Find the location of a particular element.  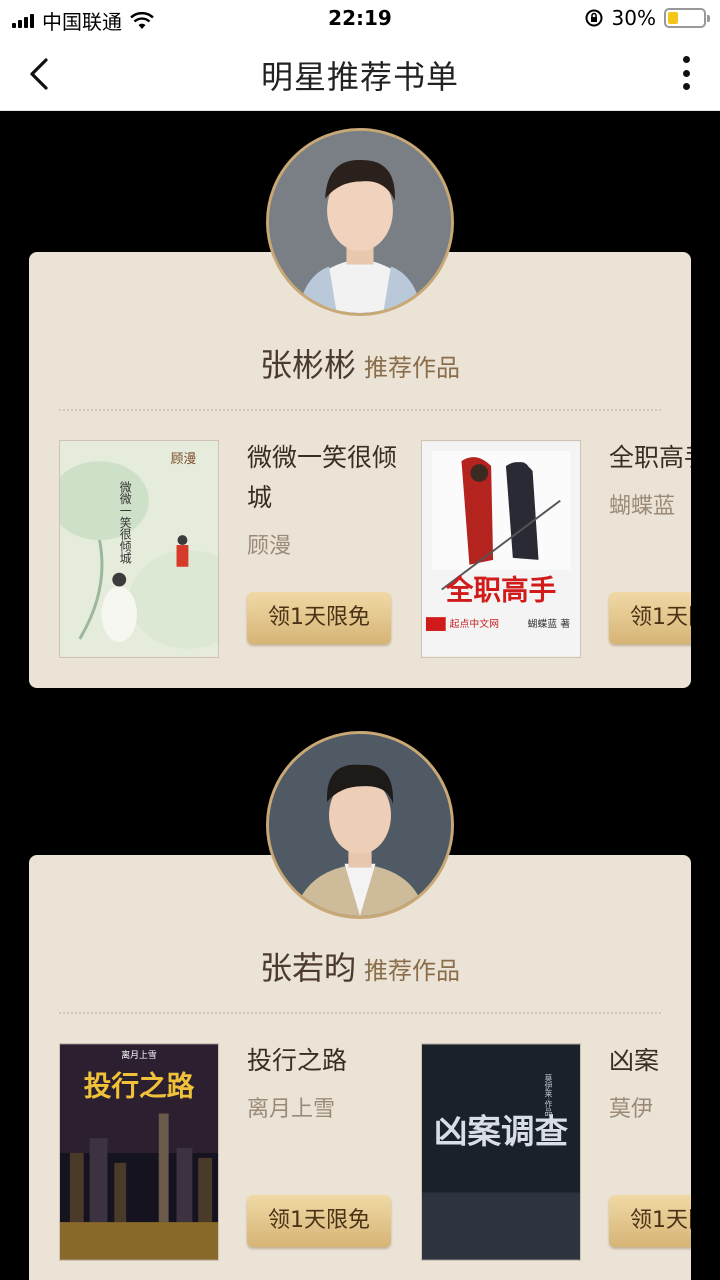

nav-bar: 明星推荐书单 is located at coordinates (360, 73).